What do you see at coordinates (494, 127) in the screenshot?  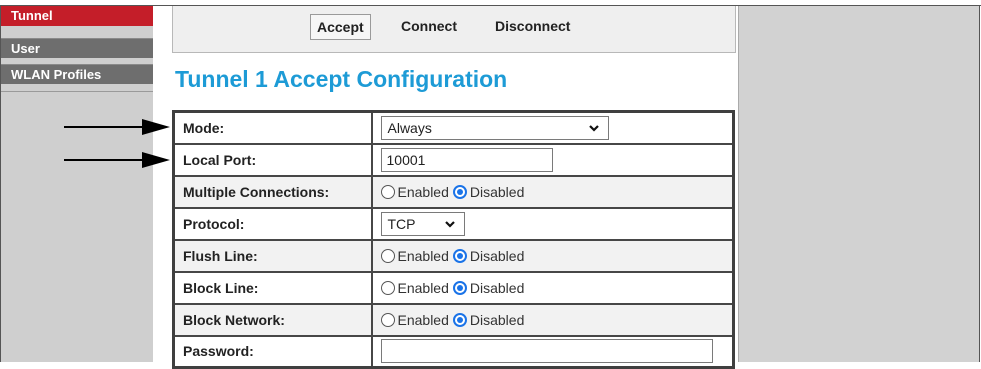 I see `mode-select: Always` at bounding box center [494, 127].